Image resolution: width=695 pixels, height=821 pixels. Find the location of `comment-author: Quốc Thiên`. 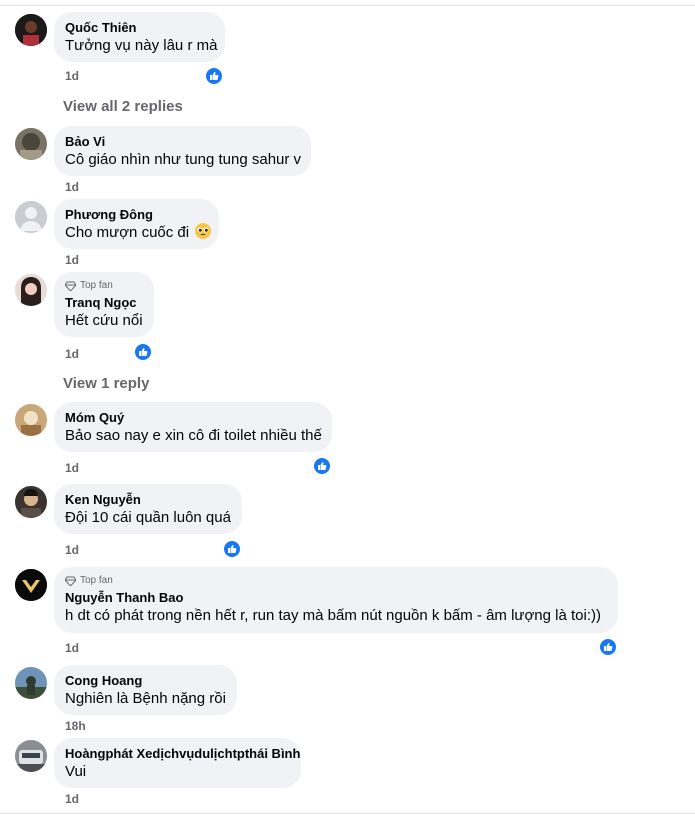

comment-author: Quốc Thiên is located at coordinates (139, 27).